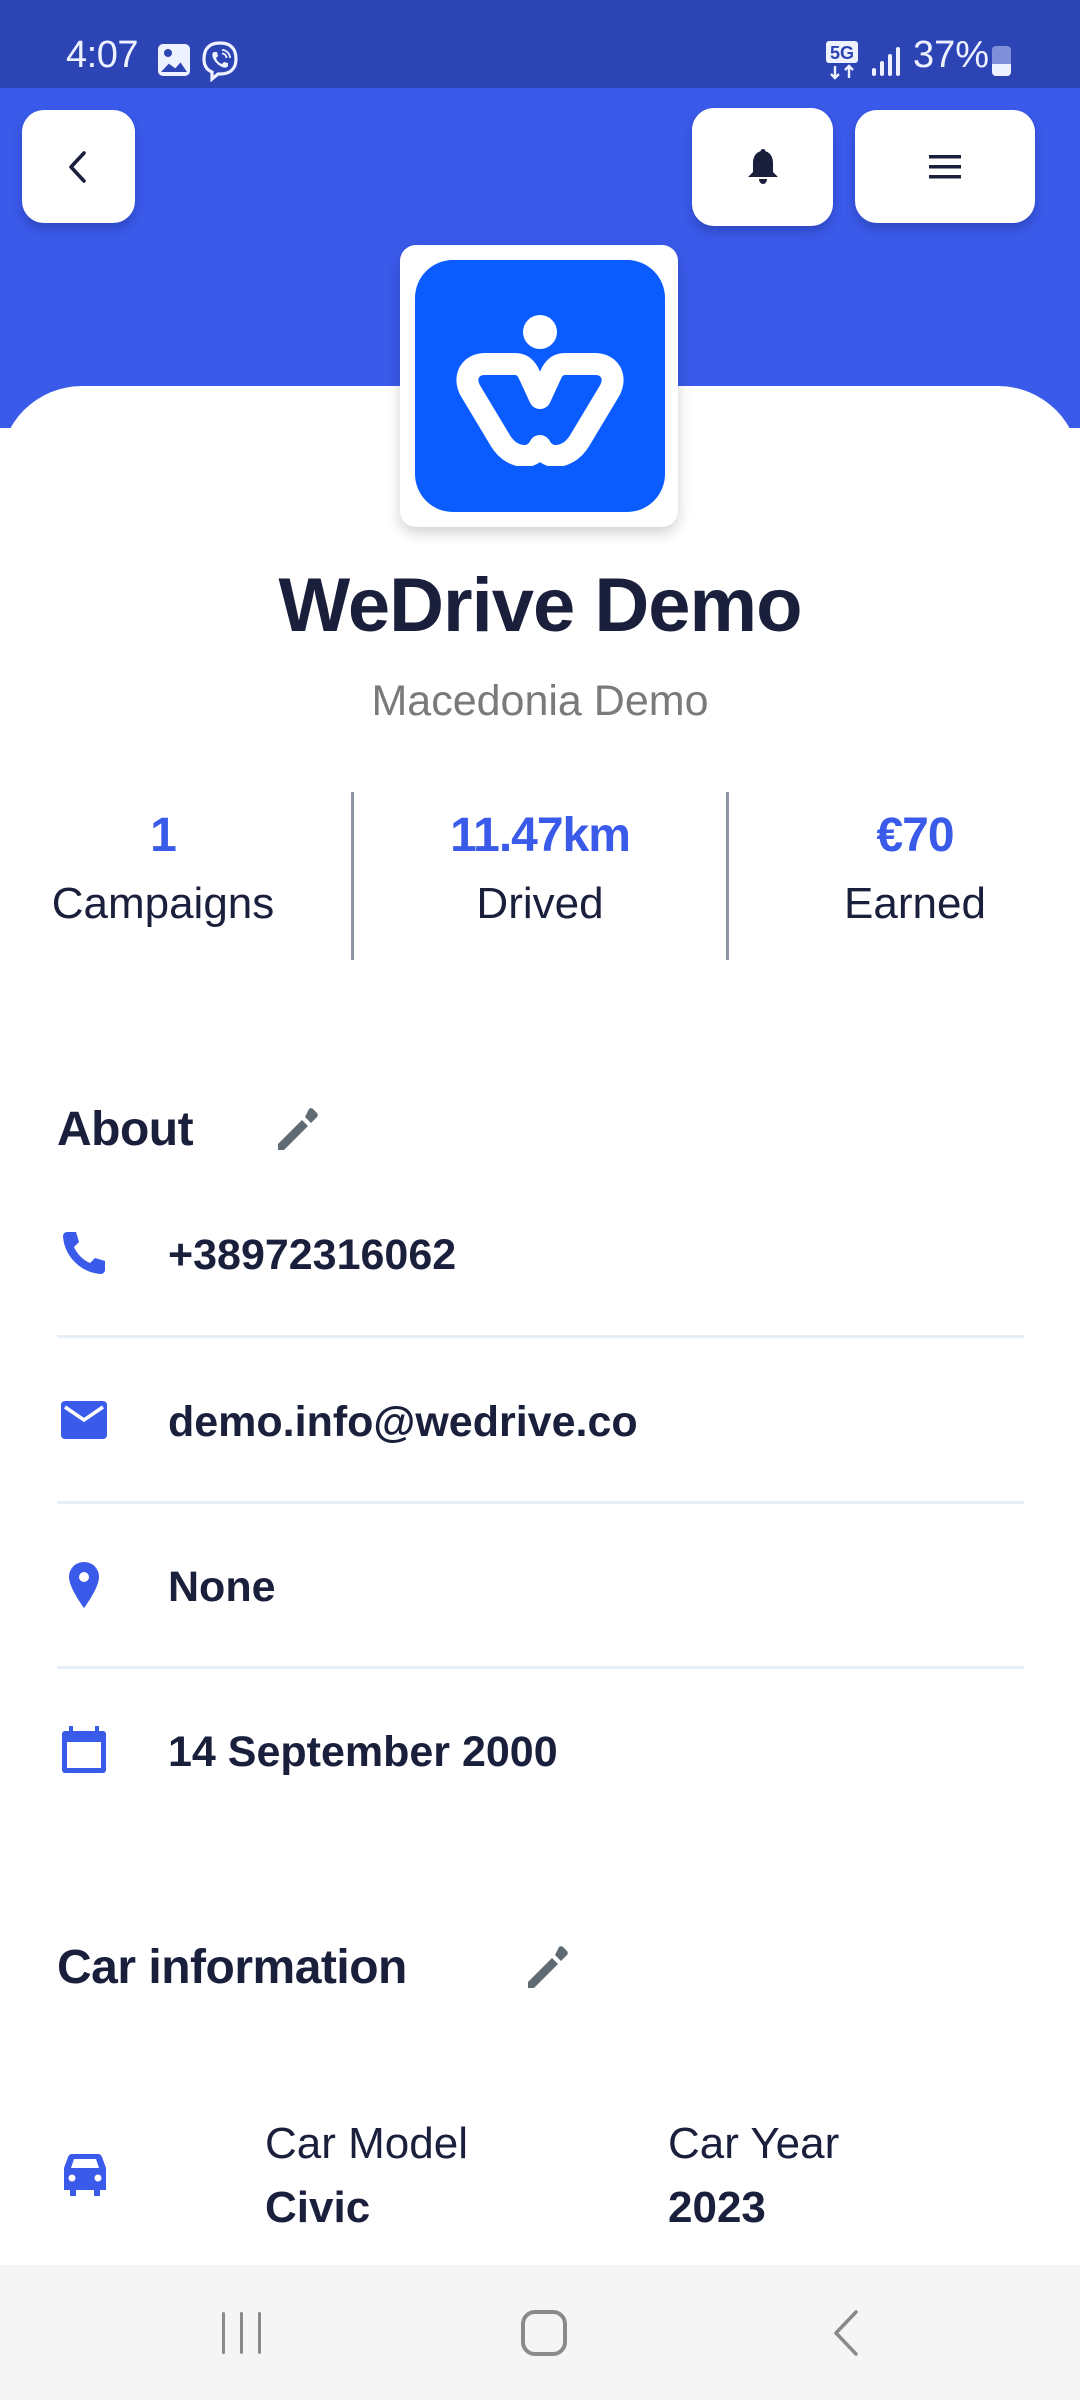 The width and height of the screenshot is (1080, 2400). I want to click on recent-apps-button, so click(242, 2332).